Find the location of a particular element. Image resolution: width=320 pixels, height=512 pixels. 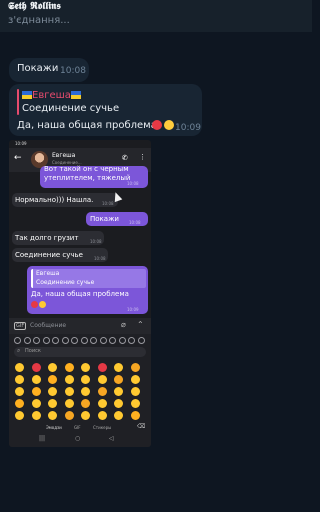

tab-stickers: Стикеры is located at coordinates (102, 427).